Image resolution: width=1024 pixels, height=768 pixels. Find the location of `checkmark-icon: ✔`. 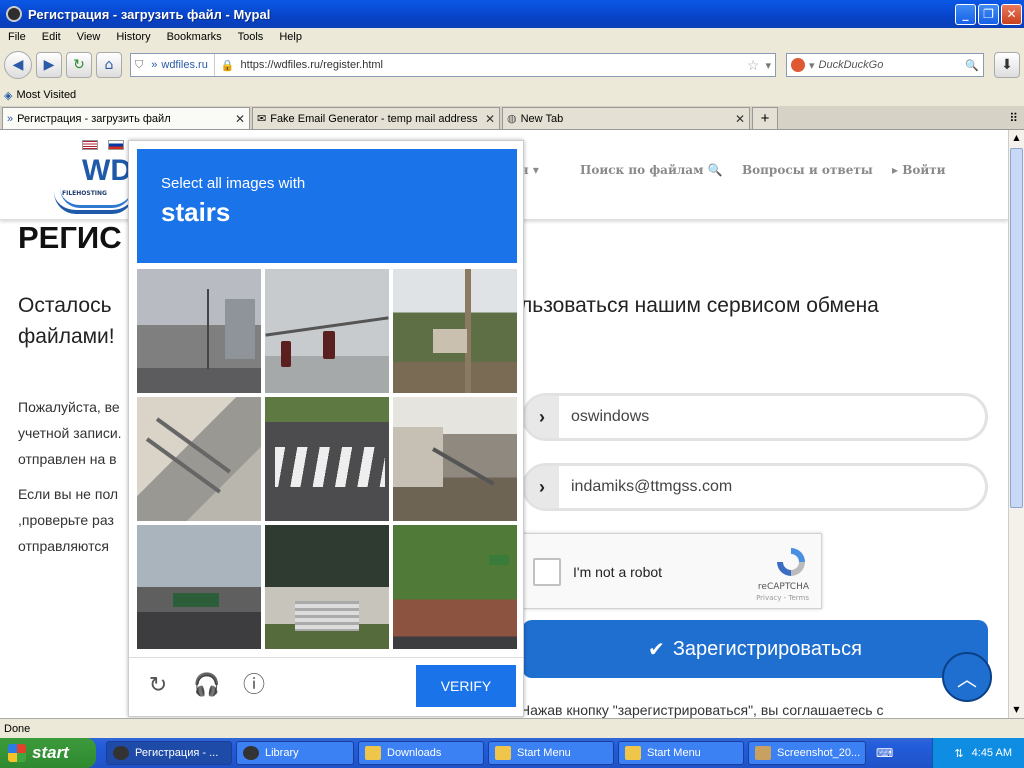

checkmark-icon: ✔ is located at coordinates (656, 649).